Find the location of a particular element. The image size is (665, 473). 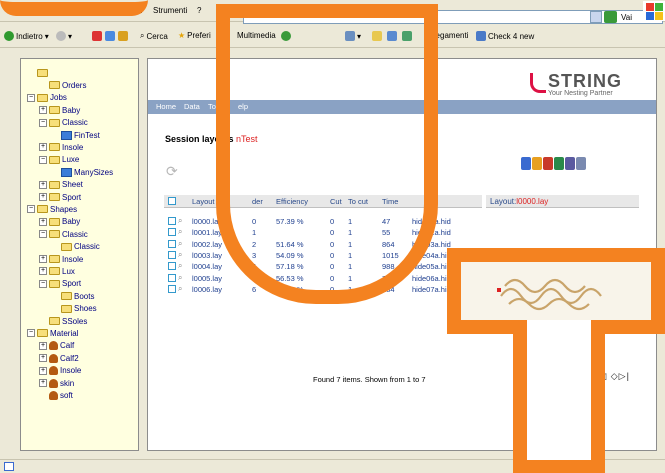

tree-item: − Shapes is located at coordinates (52, 209).